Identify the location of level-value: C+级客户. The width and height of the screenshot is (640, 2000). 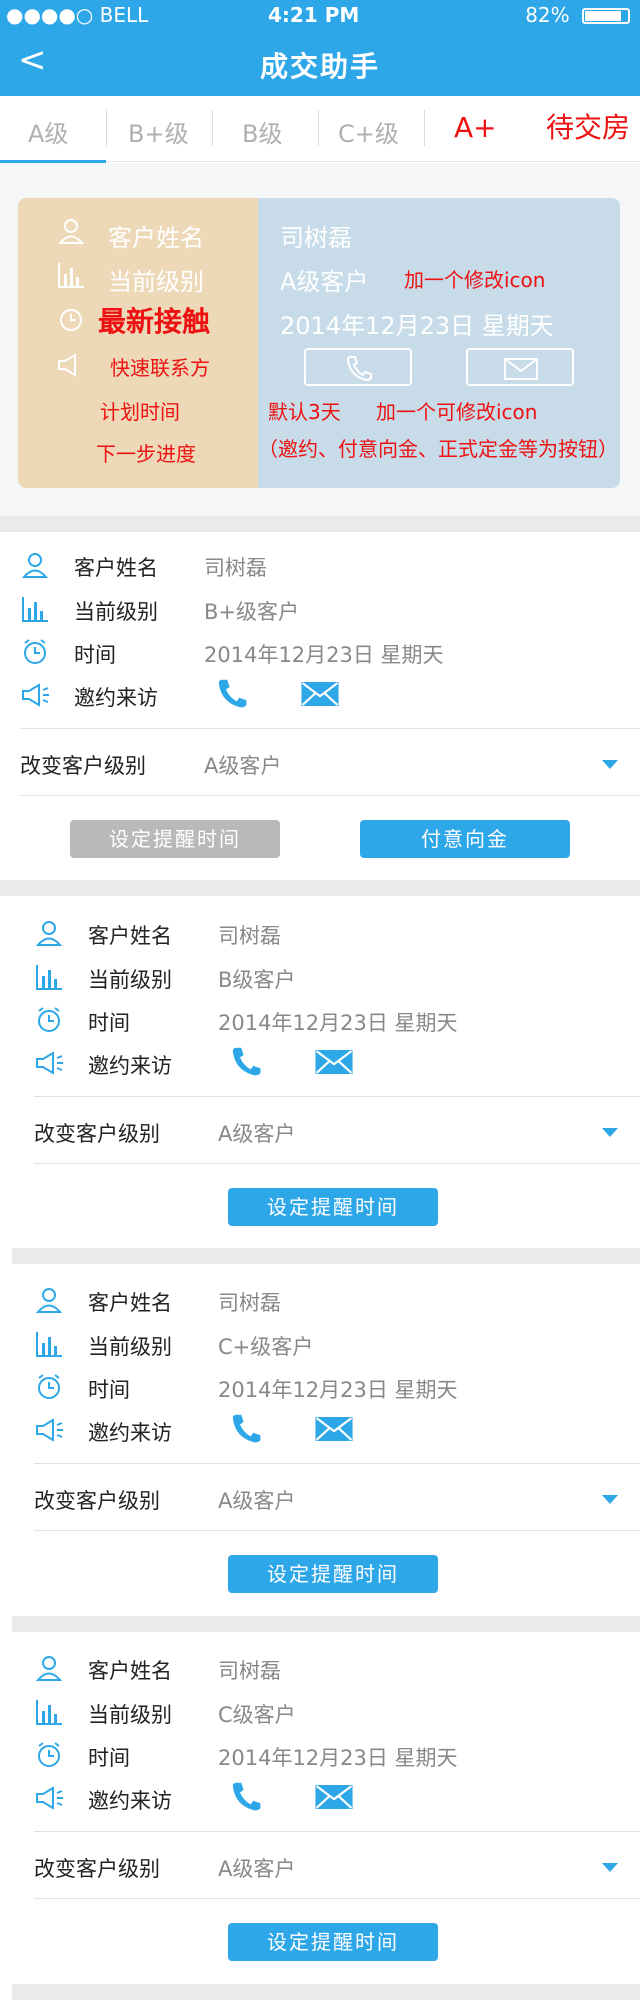
(266, 1347).